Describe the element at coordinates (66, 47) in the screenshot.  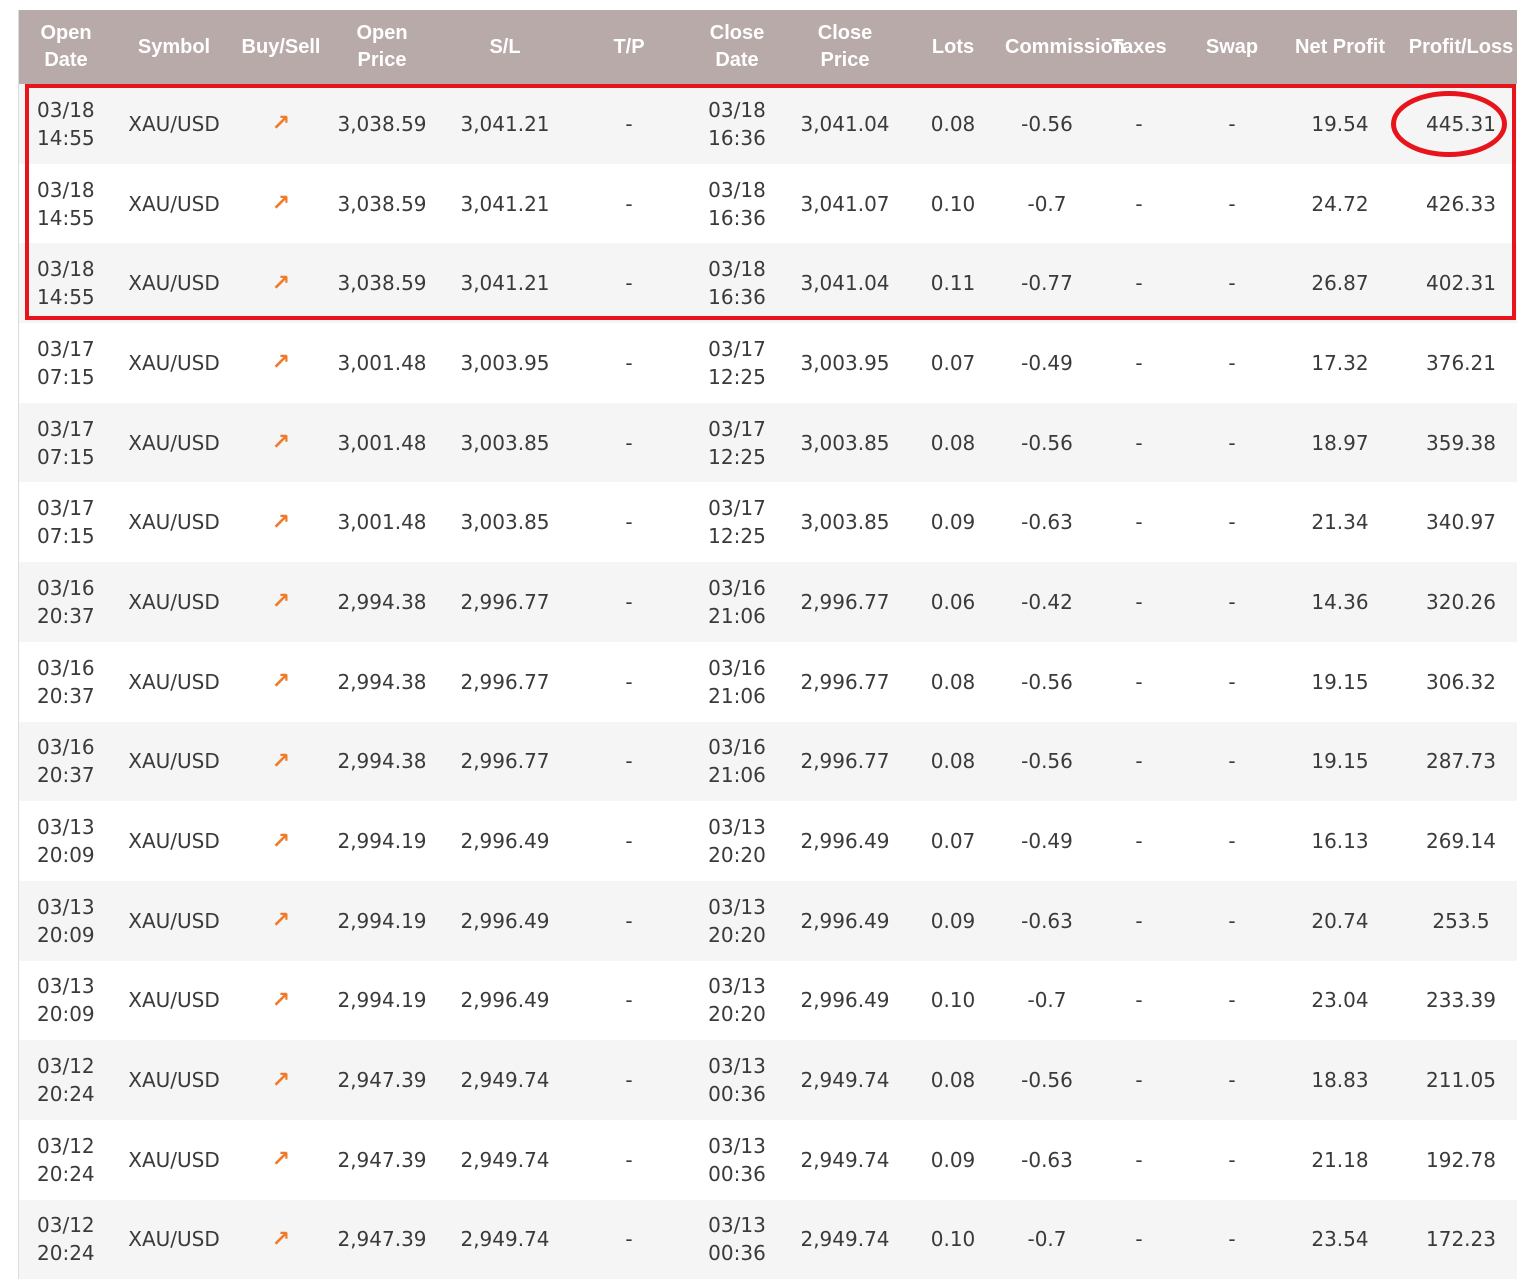
I see `column-header-open-date: Open Date` at that location.